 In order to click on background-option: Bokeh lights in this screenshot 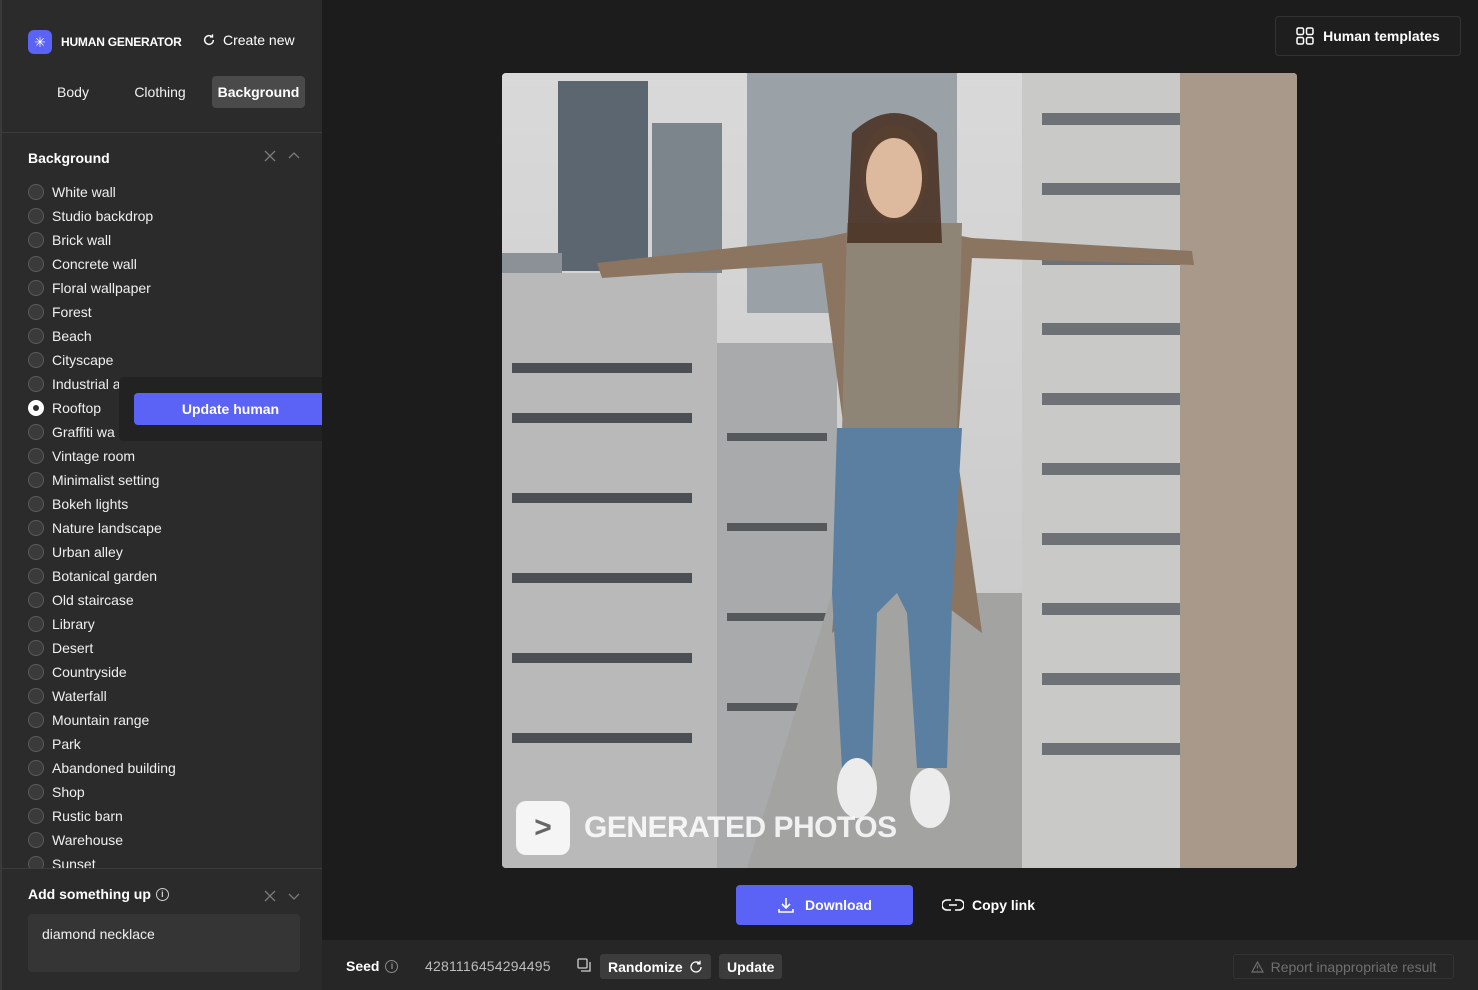, I will do `click(168, 504)`.